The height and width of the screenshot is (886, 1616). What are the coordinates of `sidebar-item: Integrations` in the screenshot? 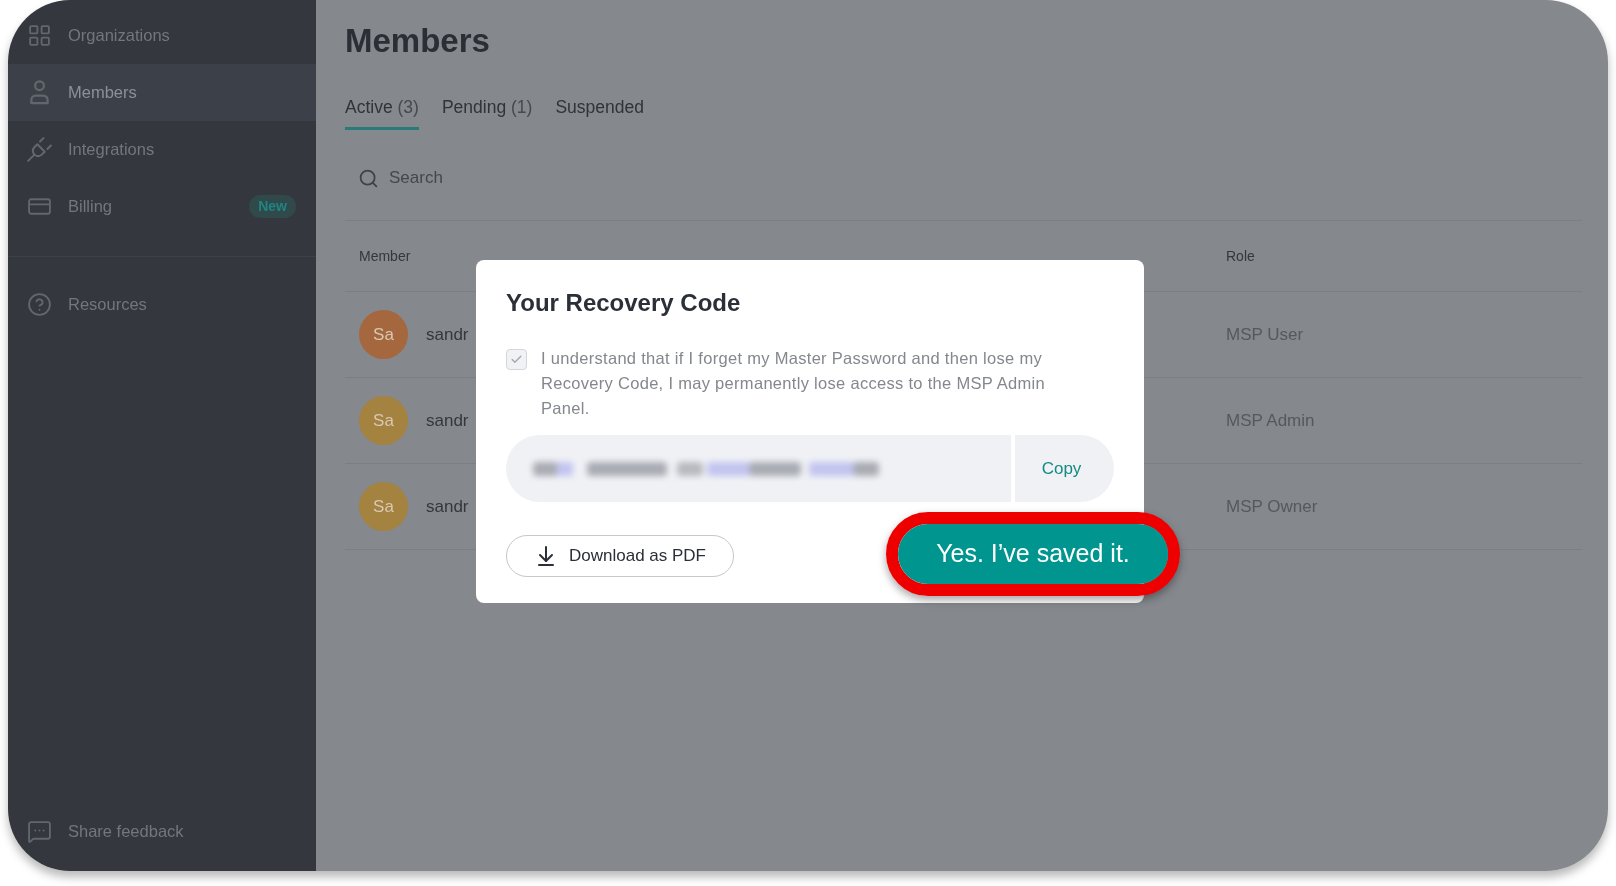 It's located at (162, 149).